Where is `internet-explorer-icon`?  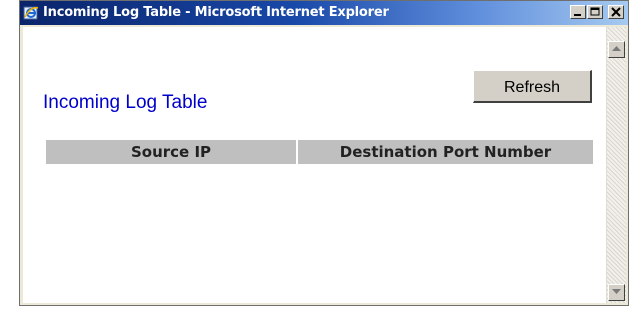 internet-explorer-icon is located at coordinates (31, 13).